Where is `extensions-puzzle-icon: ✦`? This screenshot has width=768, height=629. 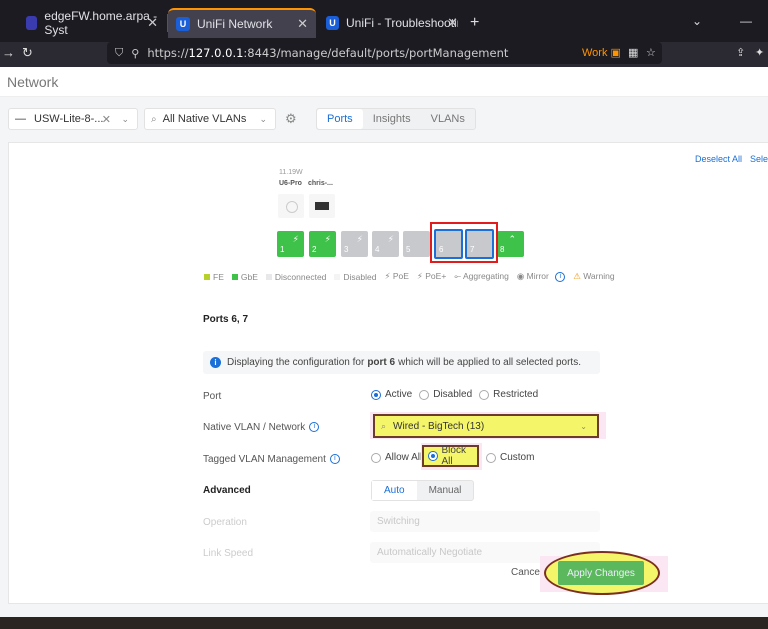 extensions-puzzle-icon: ✦ is located at coordinates (759, 52).